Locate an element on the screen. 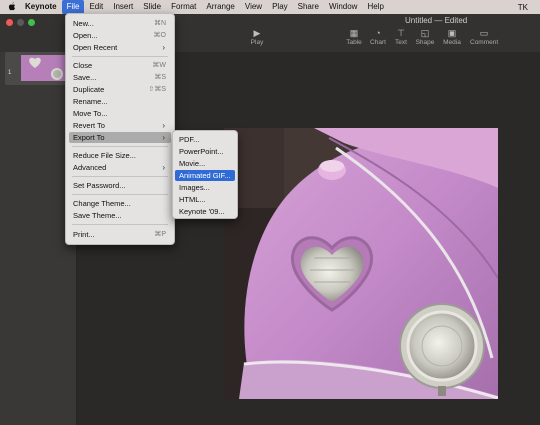 The width and height of the screenshot is (540, 425). menu-item-open-recent-label: Open Recent is located at coordinates (95, 47).